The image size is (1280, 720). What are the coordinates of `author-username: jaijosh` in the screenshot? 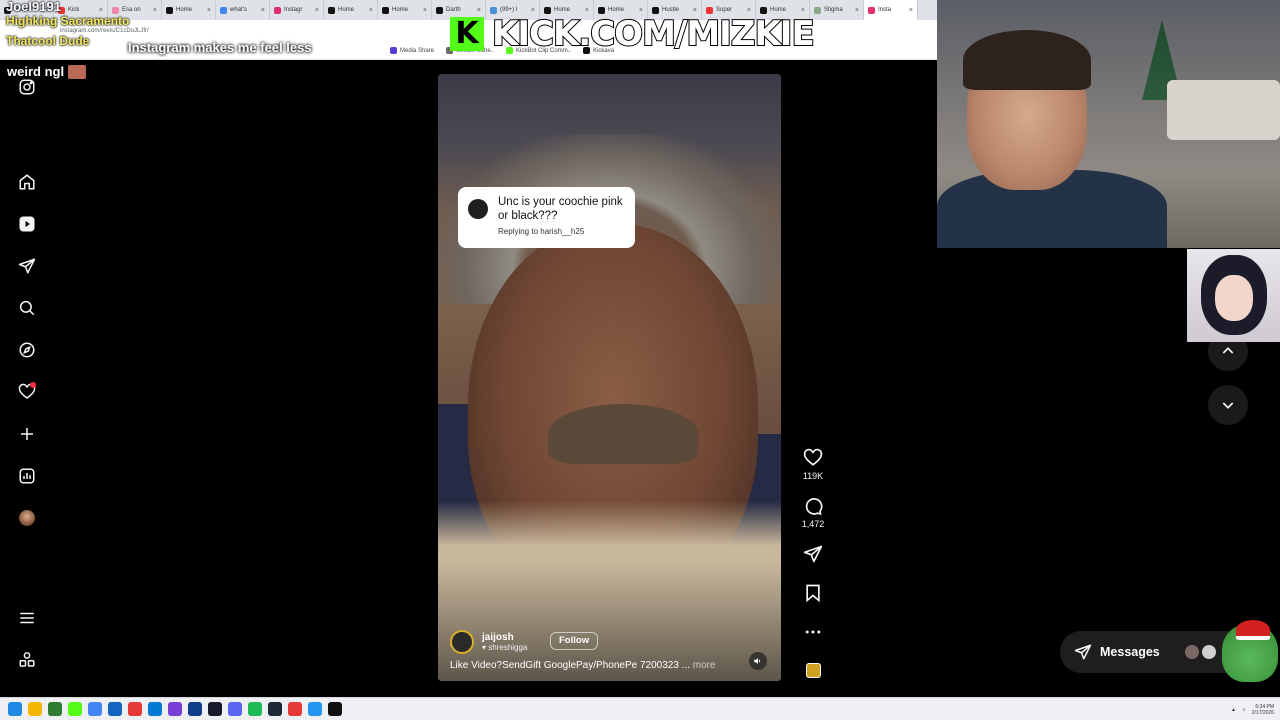 It's located at (504, 637).